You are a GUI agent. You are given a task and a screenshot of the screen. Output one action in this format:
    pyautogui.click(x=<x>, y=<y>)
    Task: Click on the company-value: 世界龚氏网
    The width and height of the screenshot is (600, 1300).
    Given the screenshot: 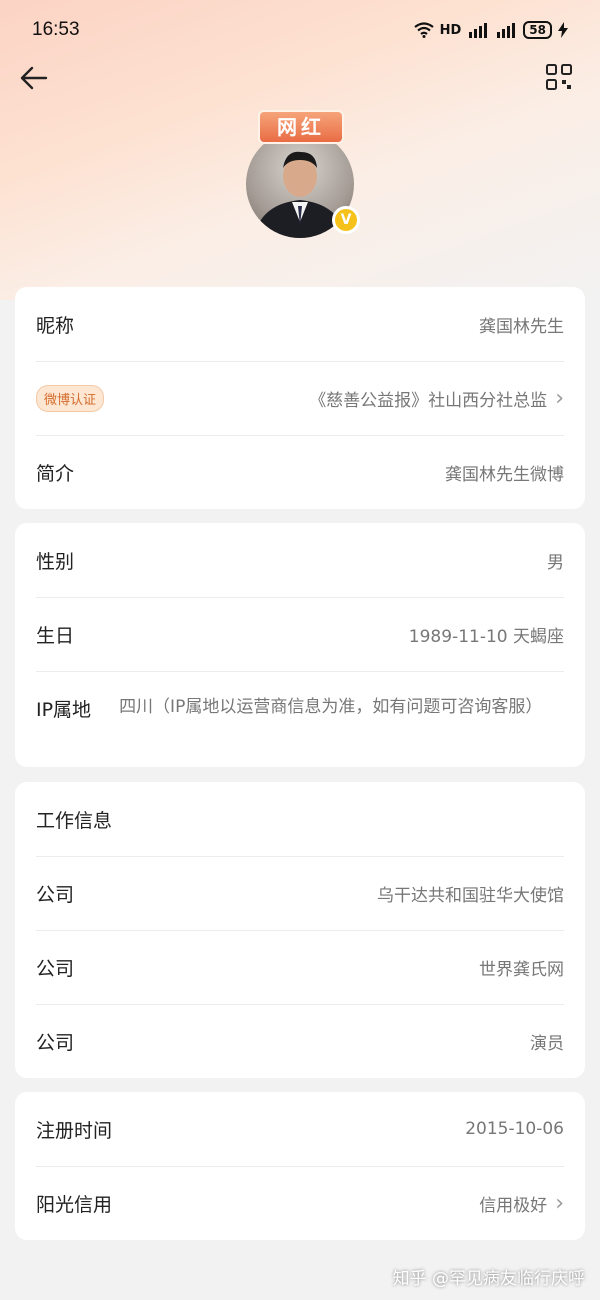 What is the action you would take?
    pyautogui.click(x=521, y=969)
    